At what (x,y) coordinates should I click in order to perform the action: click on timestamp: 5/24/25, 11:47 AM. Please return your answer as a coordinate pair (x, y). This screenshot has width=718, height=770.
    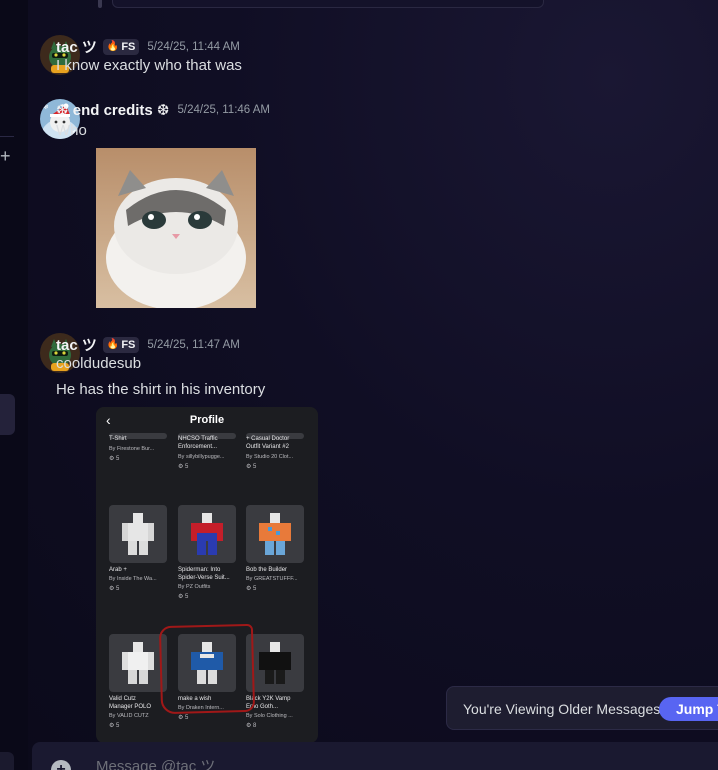
    Looking at the image, I should click on (193, 344).